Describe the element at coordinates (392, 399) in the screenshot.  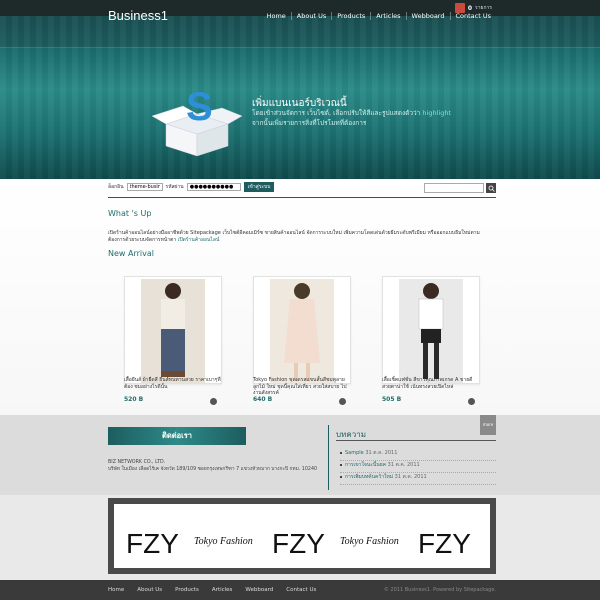
I see `product-price: 505 B` at that location.